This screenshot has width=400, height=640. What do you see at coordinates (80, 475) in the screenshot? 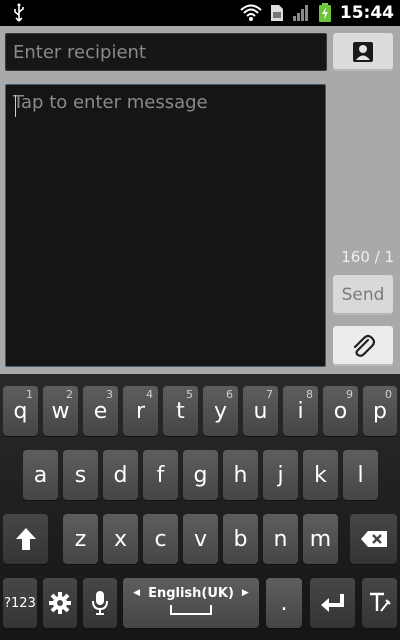
I see `key-s: s` at bounding box center [80, 475].